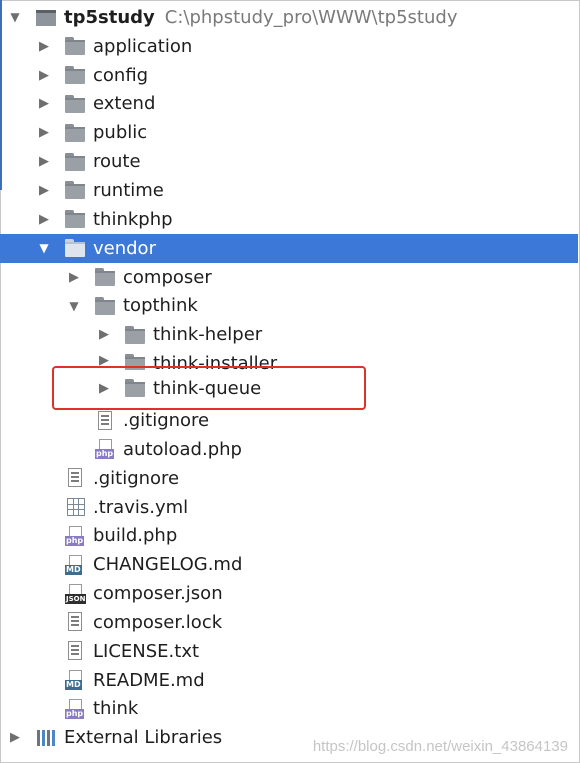 Image resolution: width=580 pixels, height=763 pixels. I want to click on tree-row-public: ▶ public, so click(289, 132).